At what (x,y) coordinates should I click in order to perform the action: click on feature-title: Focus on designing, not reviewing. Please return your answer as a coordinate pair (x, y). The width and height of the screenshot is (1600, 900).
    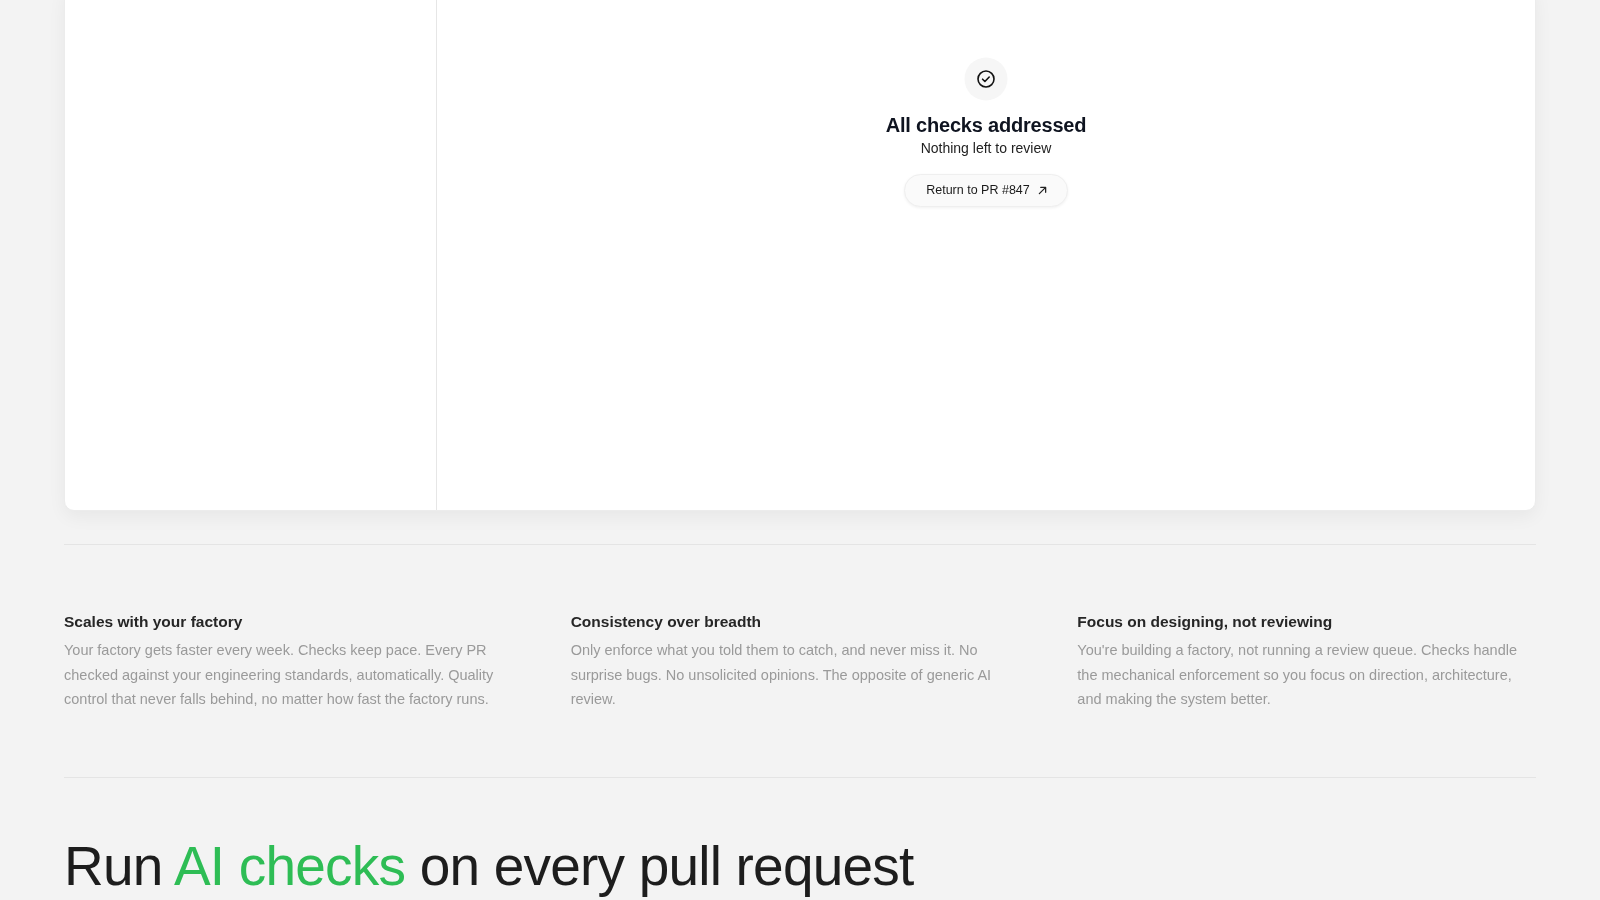
    Looking at the image, I should click on (1205, 622).